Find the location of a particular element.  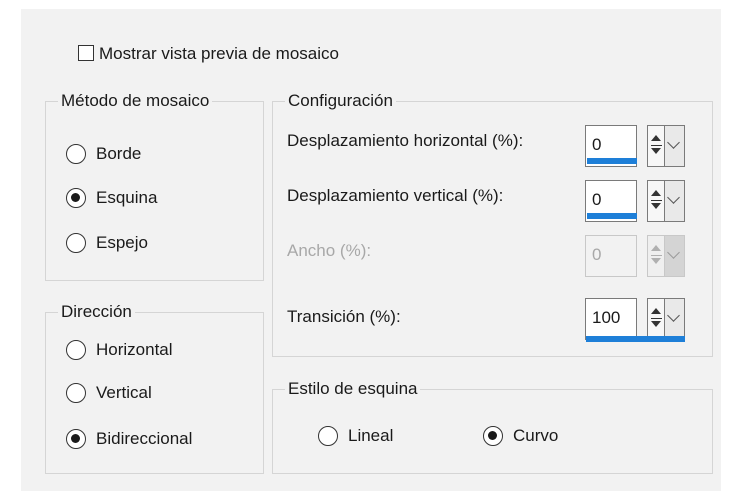

corner-style-title: Estilo de esquina is located at coordinates (353, 389).